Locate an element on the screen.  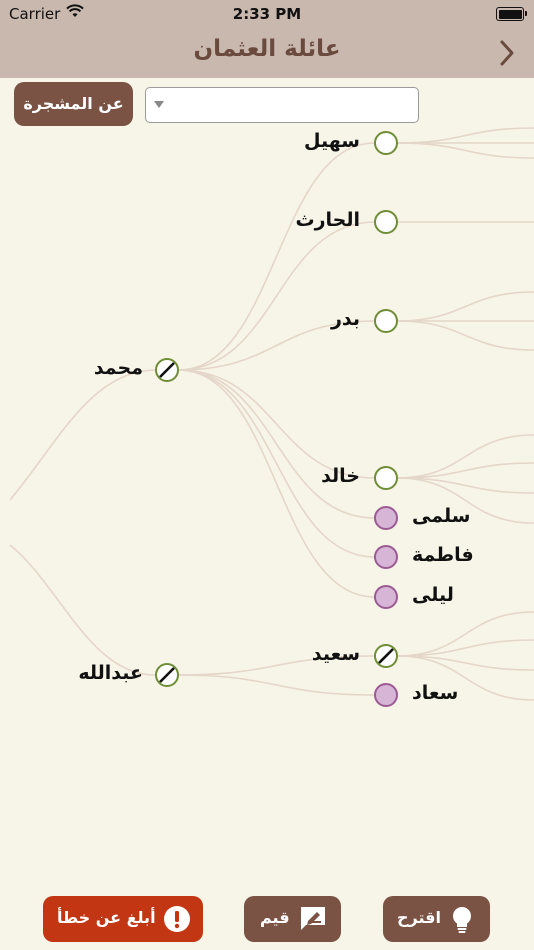
person-name: سعيد is located at coordinates (335, 654).